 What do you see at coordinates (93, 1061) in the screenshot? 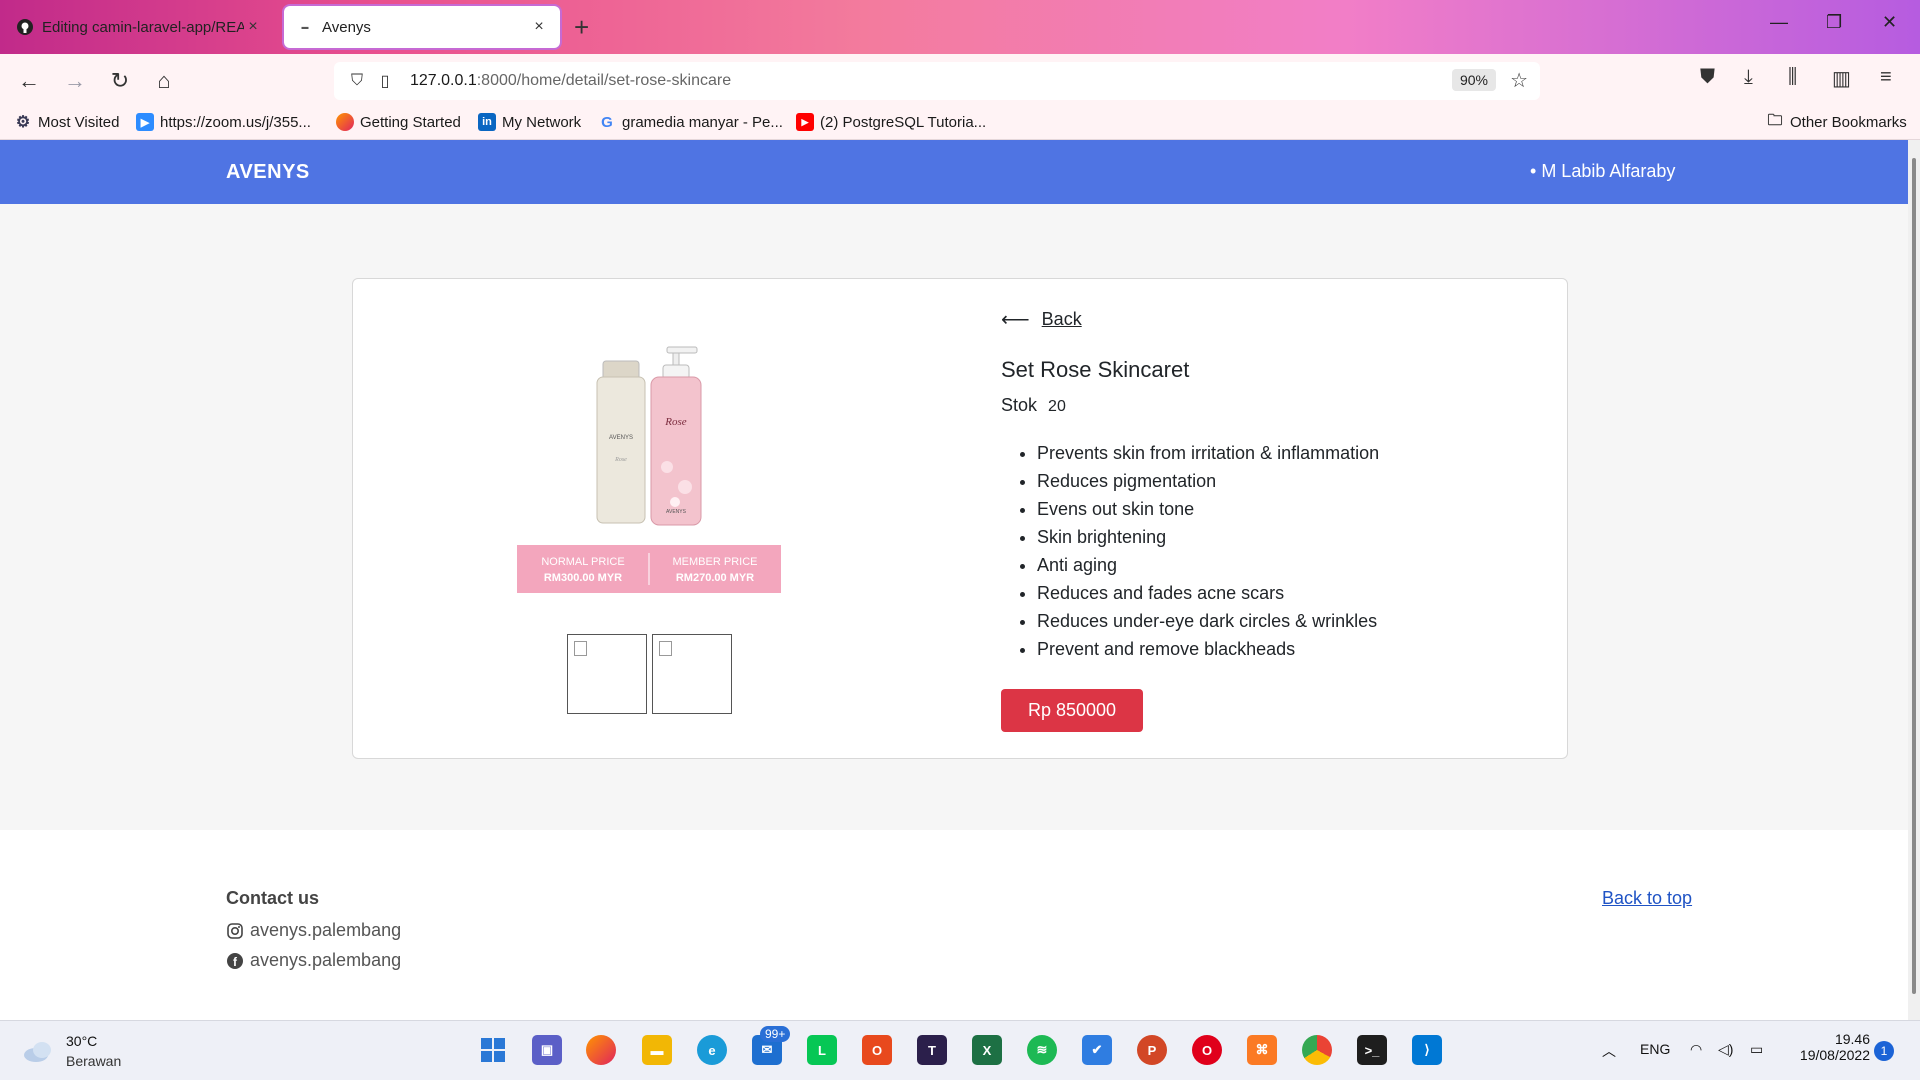
I see `weather-condition: Berawan` at bounding box center [93, 1061].